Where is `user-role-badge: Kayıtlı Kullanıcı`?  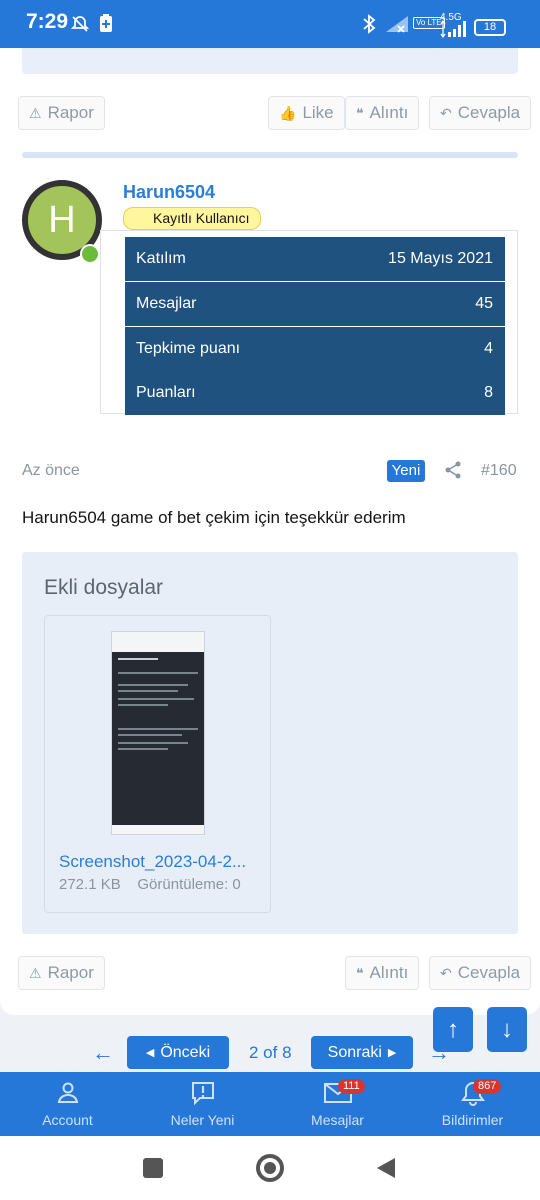
user-role-badge: Kayıtlı Kullanıcı is located at coordinates (192, 218).